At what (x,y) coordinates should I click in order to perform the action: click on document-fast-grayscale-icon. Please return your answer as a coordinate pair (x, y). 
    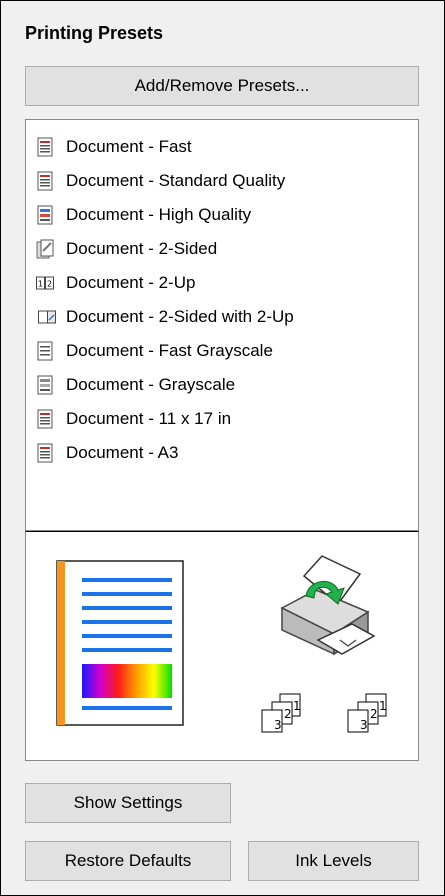
    Looking at the image, I should click on (45, 351).